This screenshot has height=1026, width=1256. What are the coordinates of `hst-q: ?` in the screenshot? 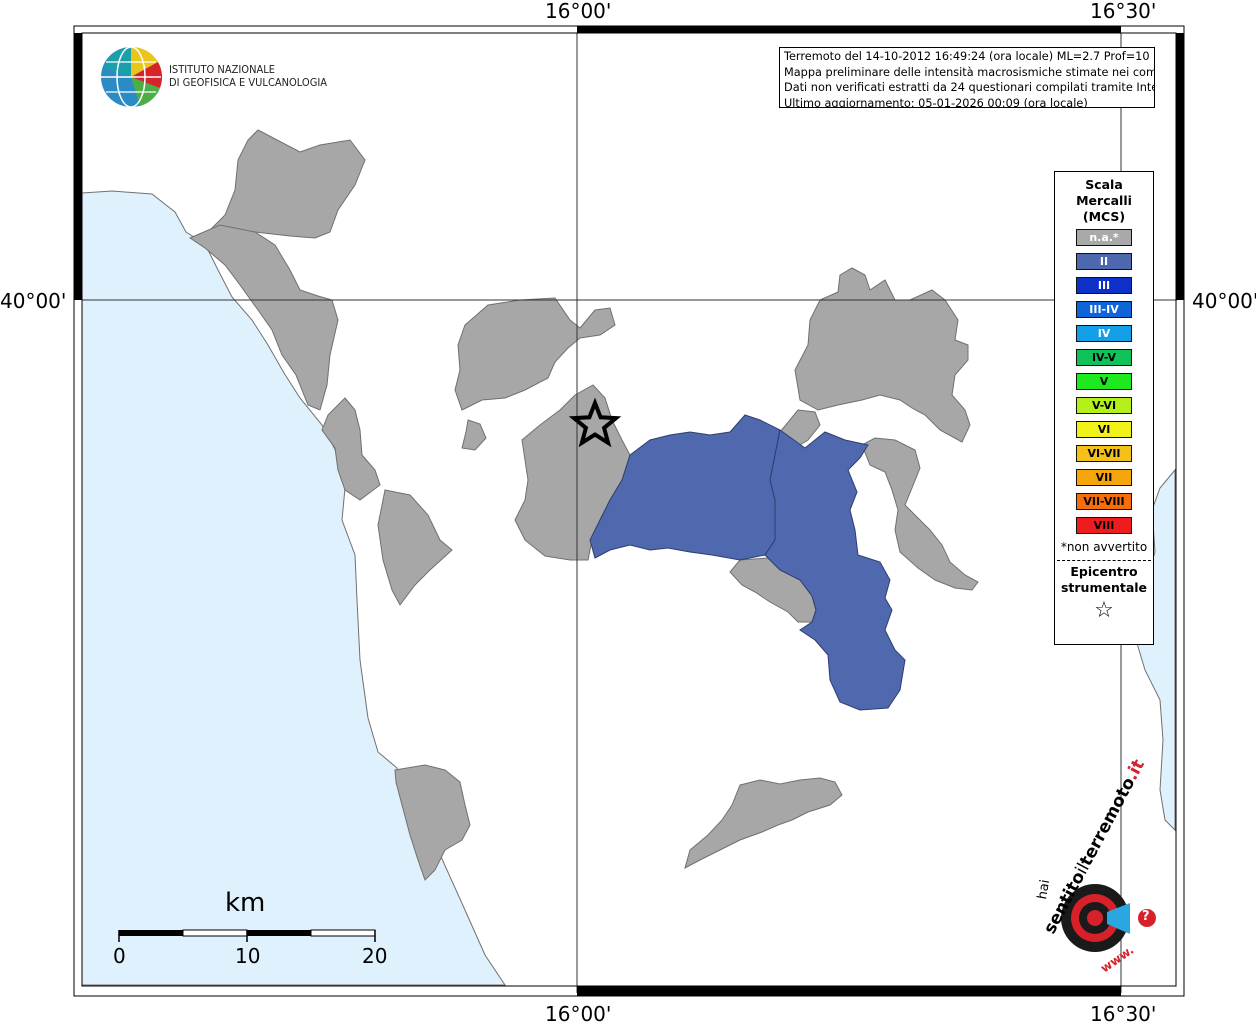 It's located at (1146, 916).